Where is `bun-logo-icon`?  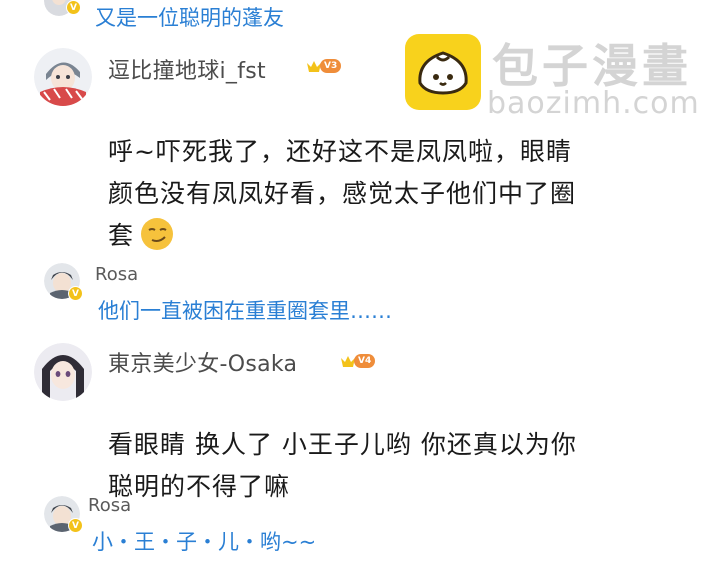
bun-logo-icon is located at coordinates (443, 72).